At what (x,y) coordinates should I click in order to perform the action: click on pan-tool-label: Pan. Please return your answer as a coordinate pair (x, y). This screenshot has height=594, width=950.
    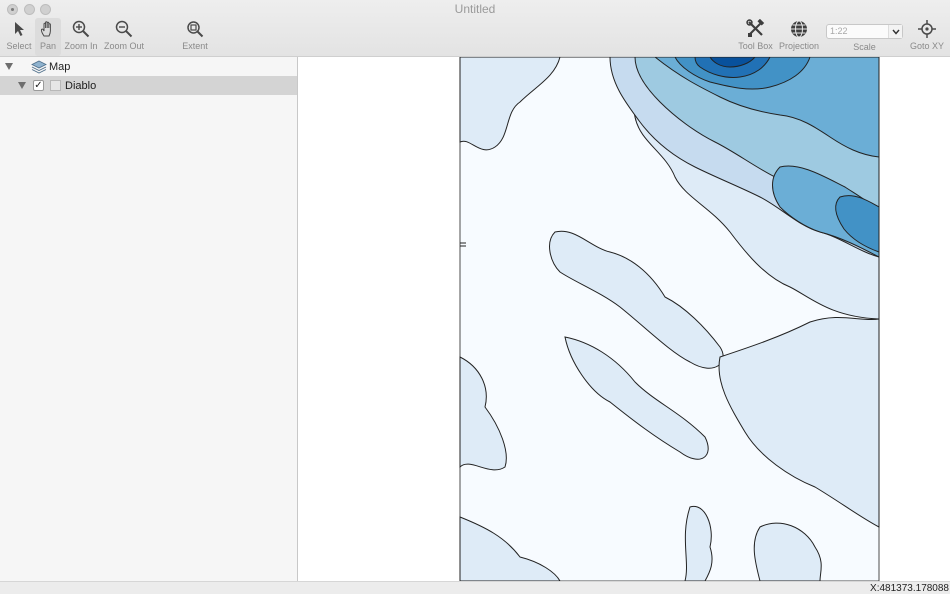
    Looking at the image, I should click on (47, 46).